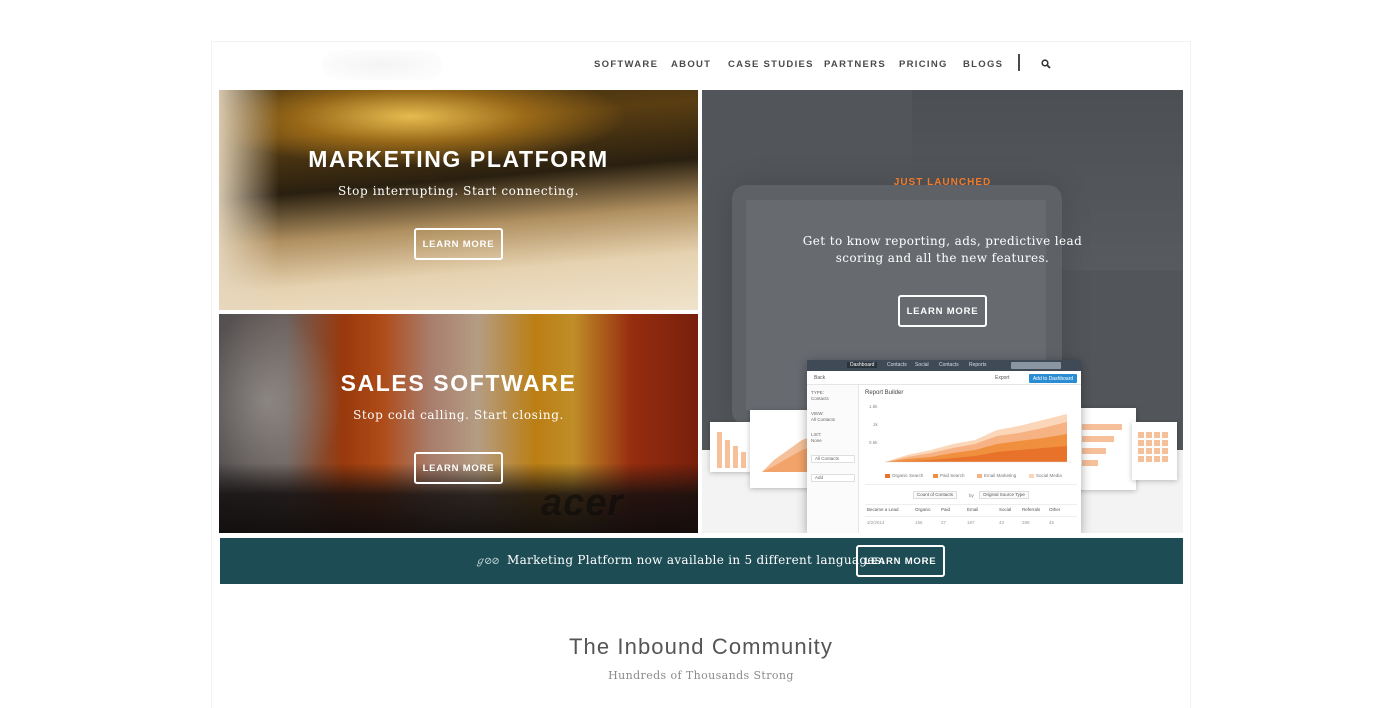  I want to click on legend-item: Organic Search, so click(904, 475).